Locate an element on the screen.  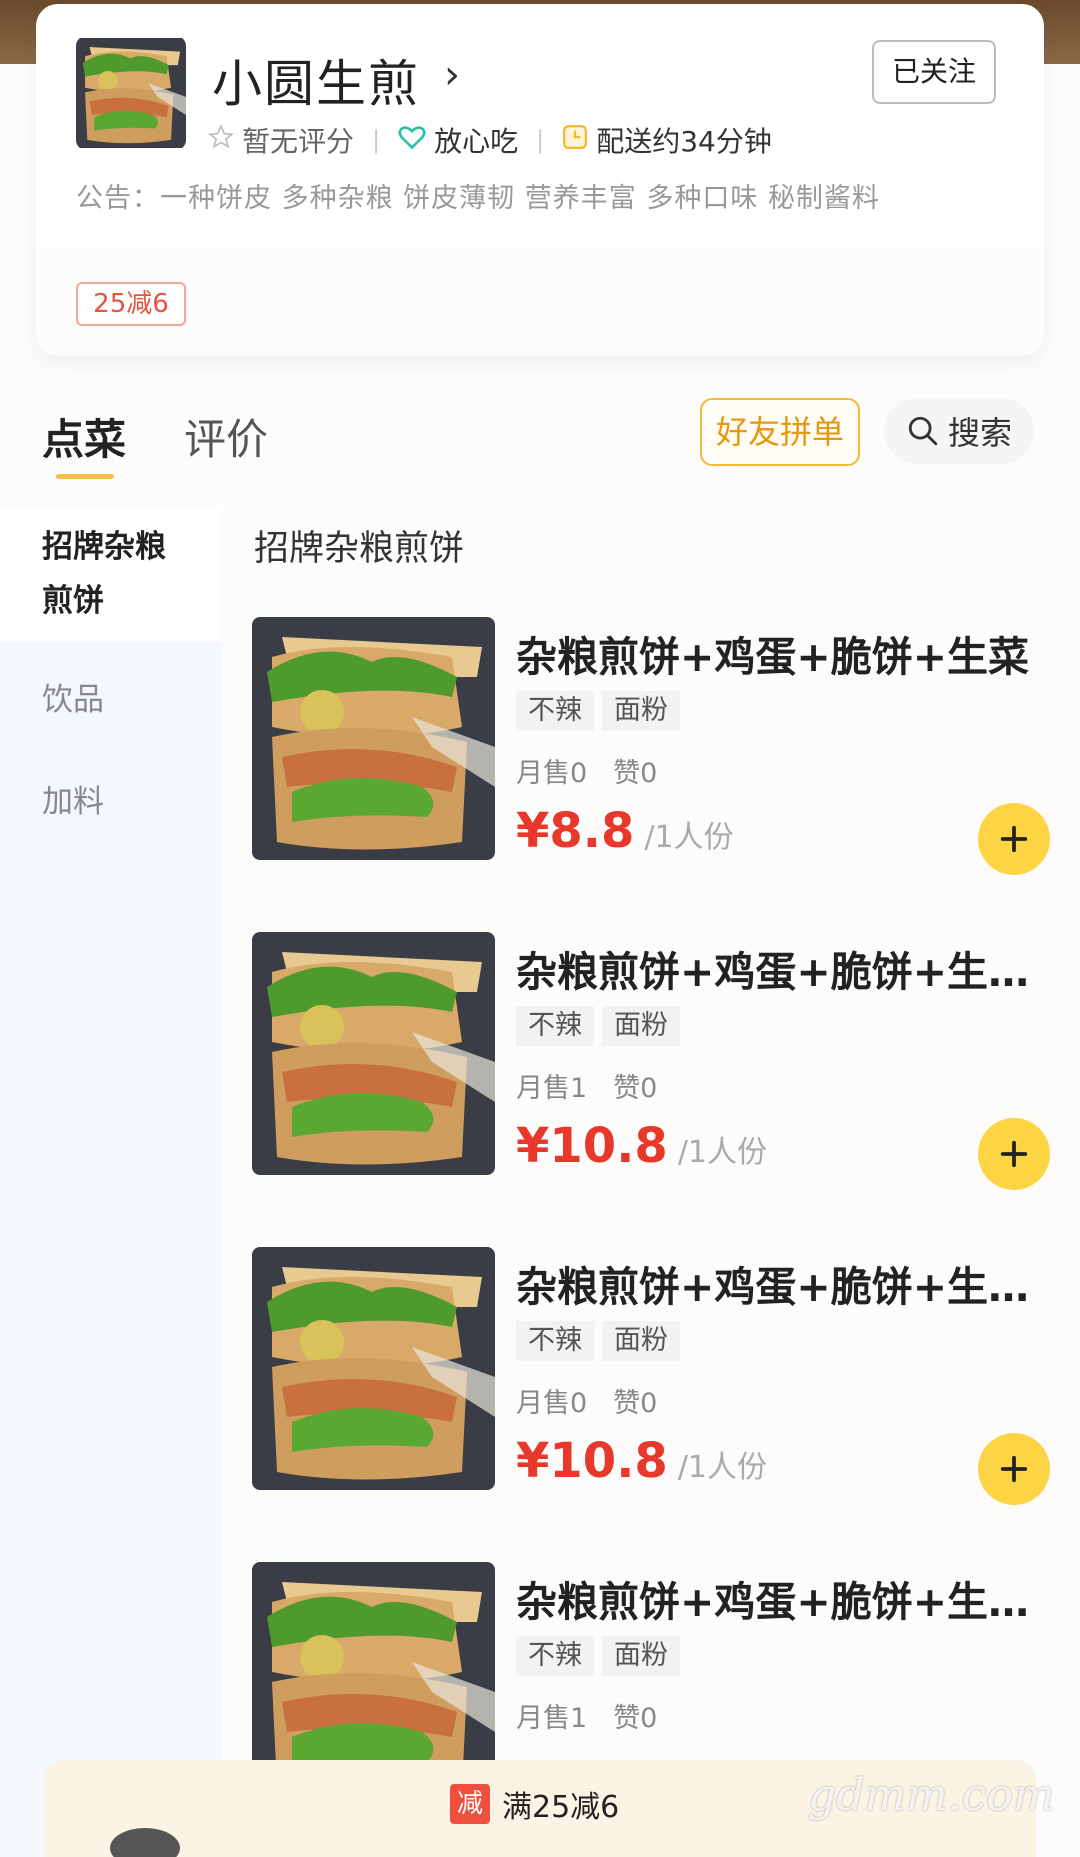
discount-badge: 减 is located at coordinates (470, 1804).